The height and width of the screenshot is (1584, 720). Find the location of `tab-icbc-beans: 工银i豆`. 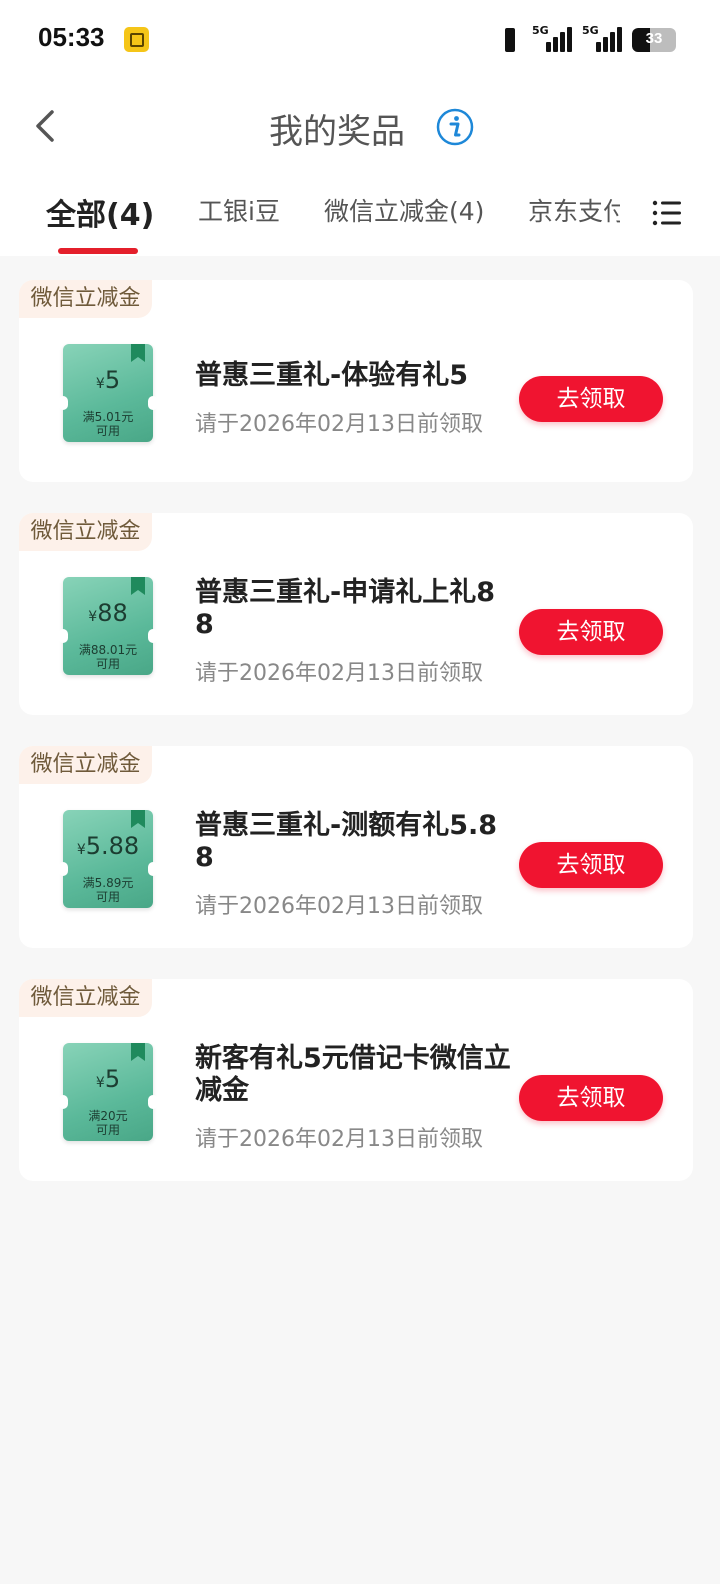

tab-icbc-beans: 工银i豆 is located at coordinates (239, 210).